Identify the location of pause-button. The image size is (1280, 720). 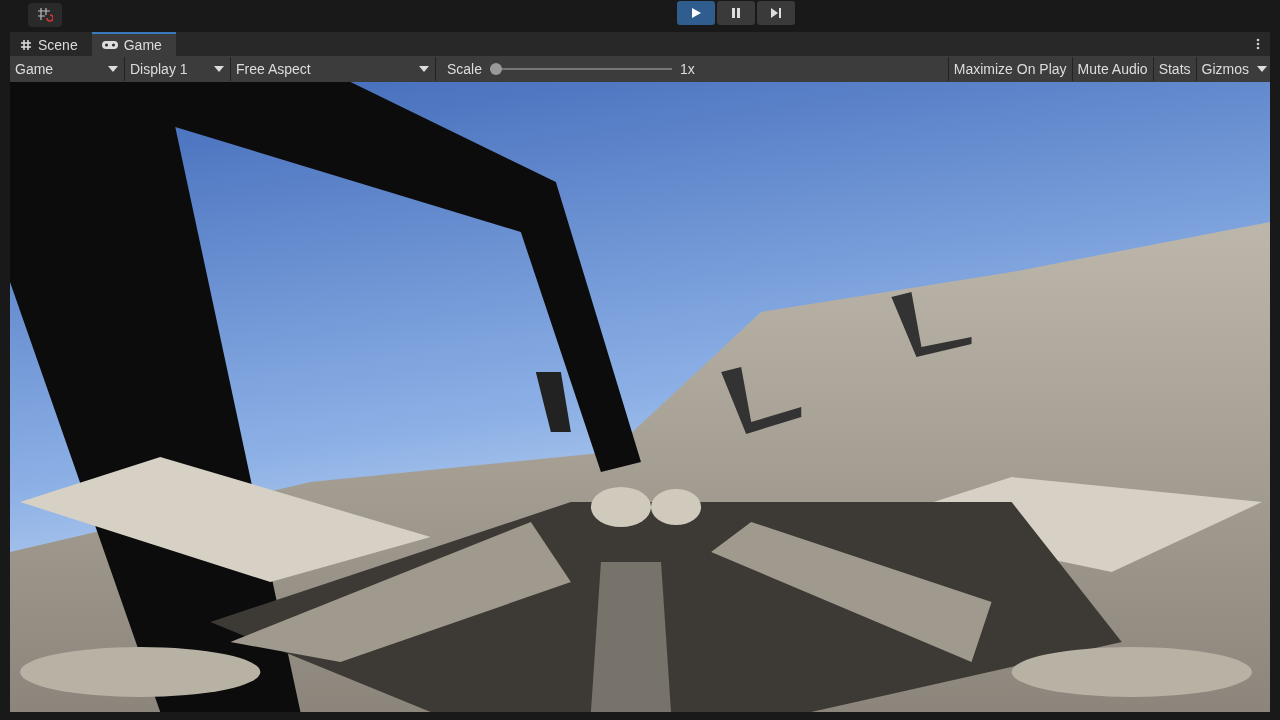
(736, 13).